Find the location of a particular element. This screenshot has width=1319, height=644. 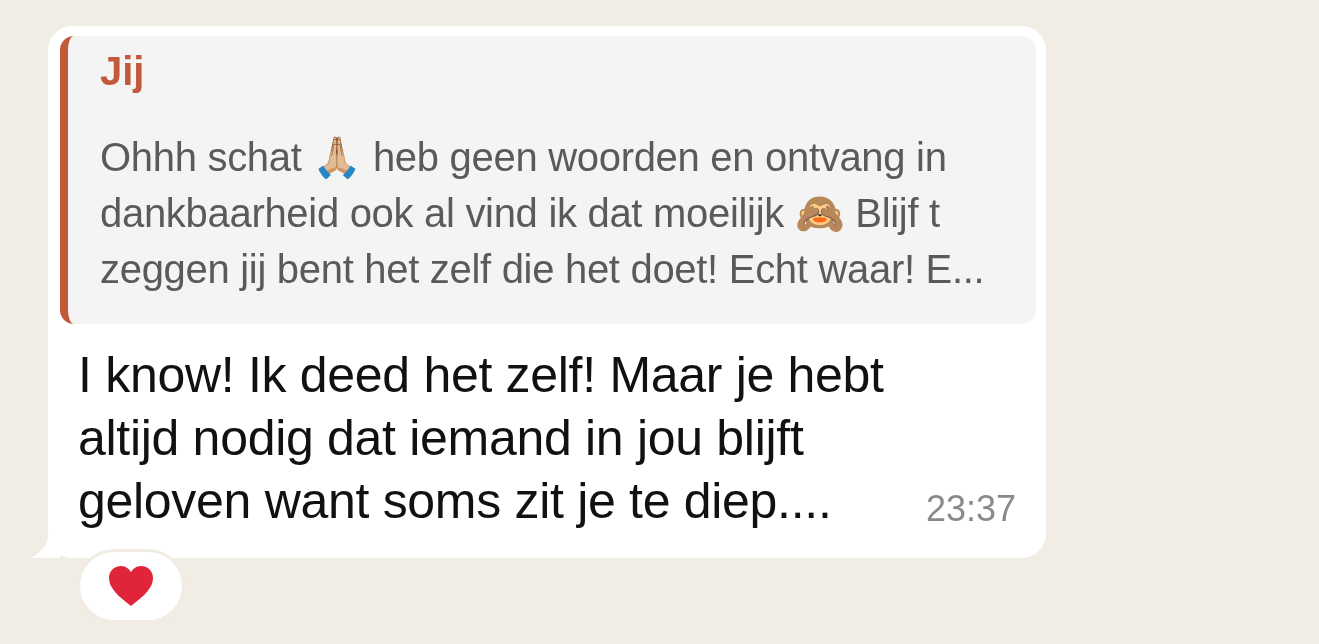

message-time: 23:37 is located at coordinates (970, 509).